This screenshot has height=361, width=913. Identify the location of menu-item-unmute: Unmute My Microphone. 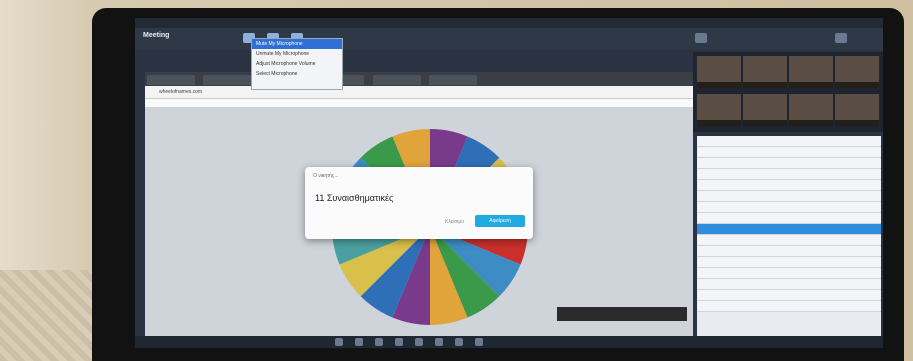
(297, 54).